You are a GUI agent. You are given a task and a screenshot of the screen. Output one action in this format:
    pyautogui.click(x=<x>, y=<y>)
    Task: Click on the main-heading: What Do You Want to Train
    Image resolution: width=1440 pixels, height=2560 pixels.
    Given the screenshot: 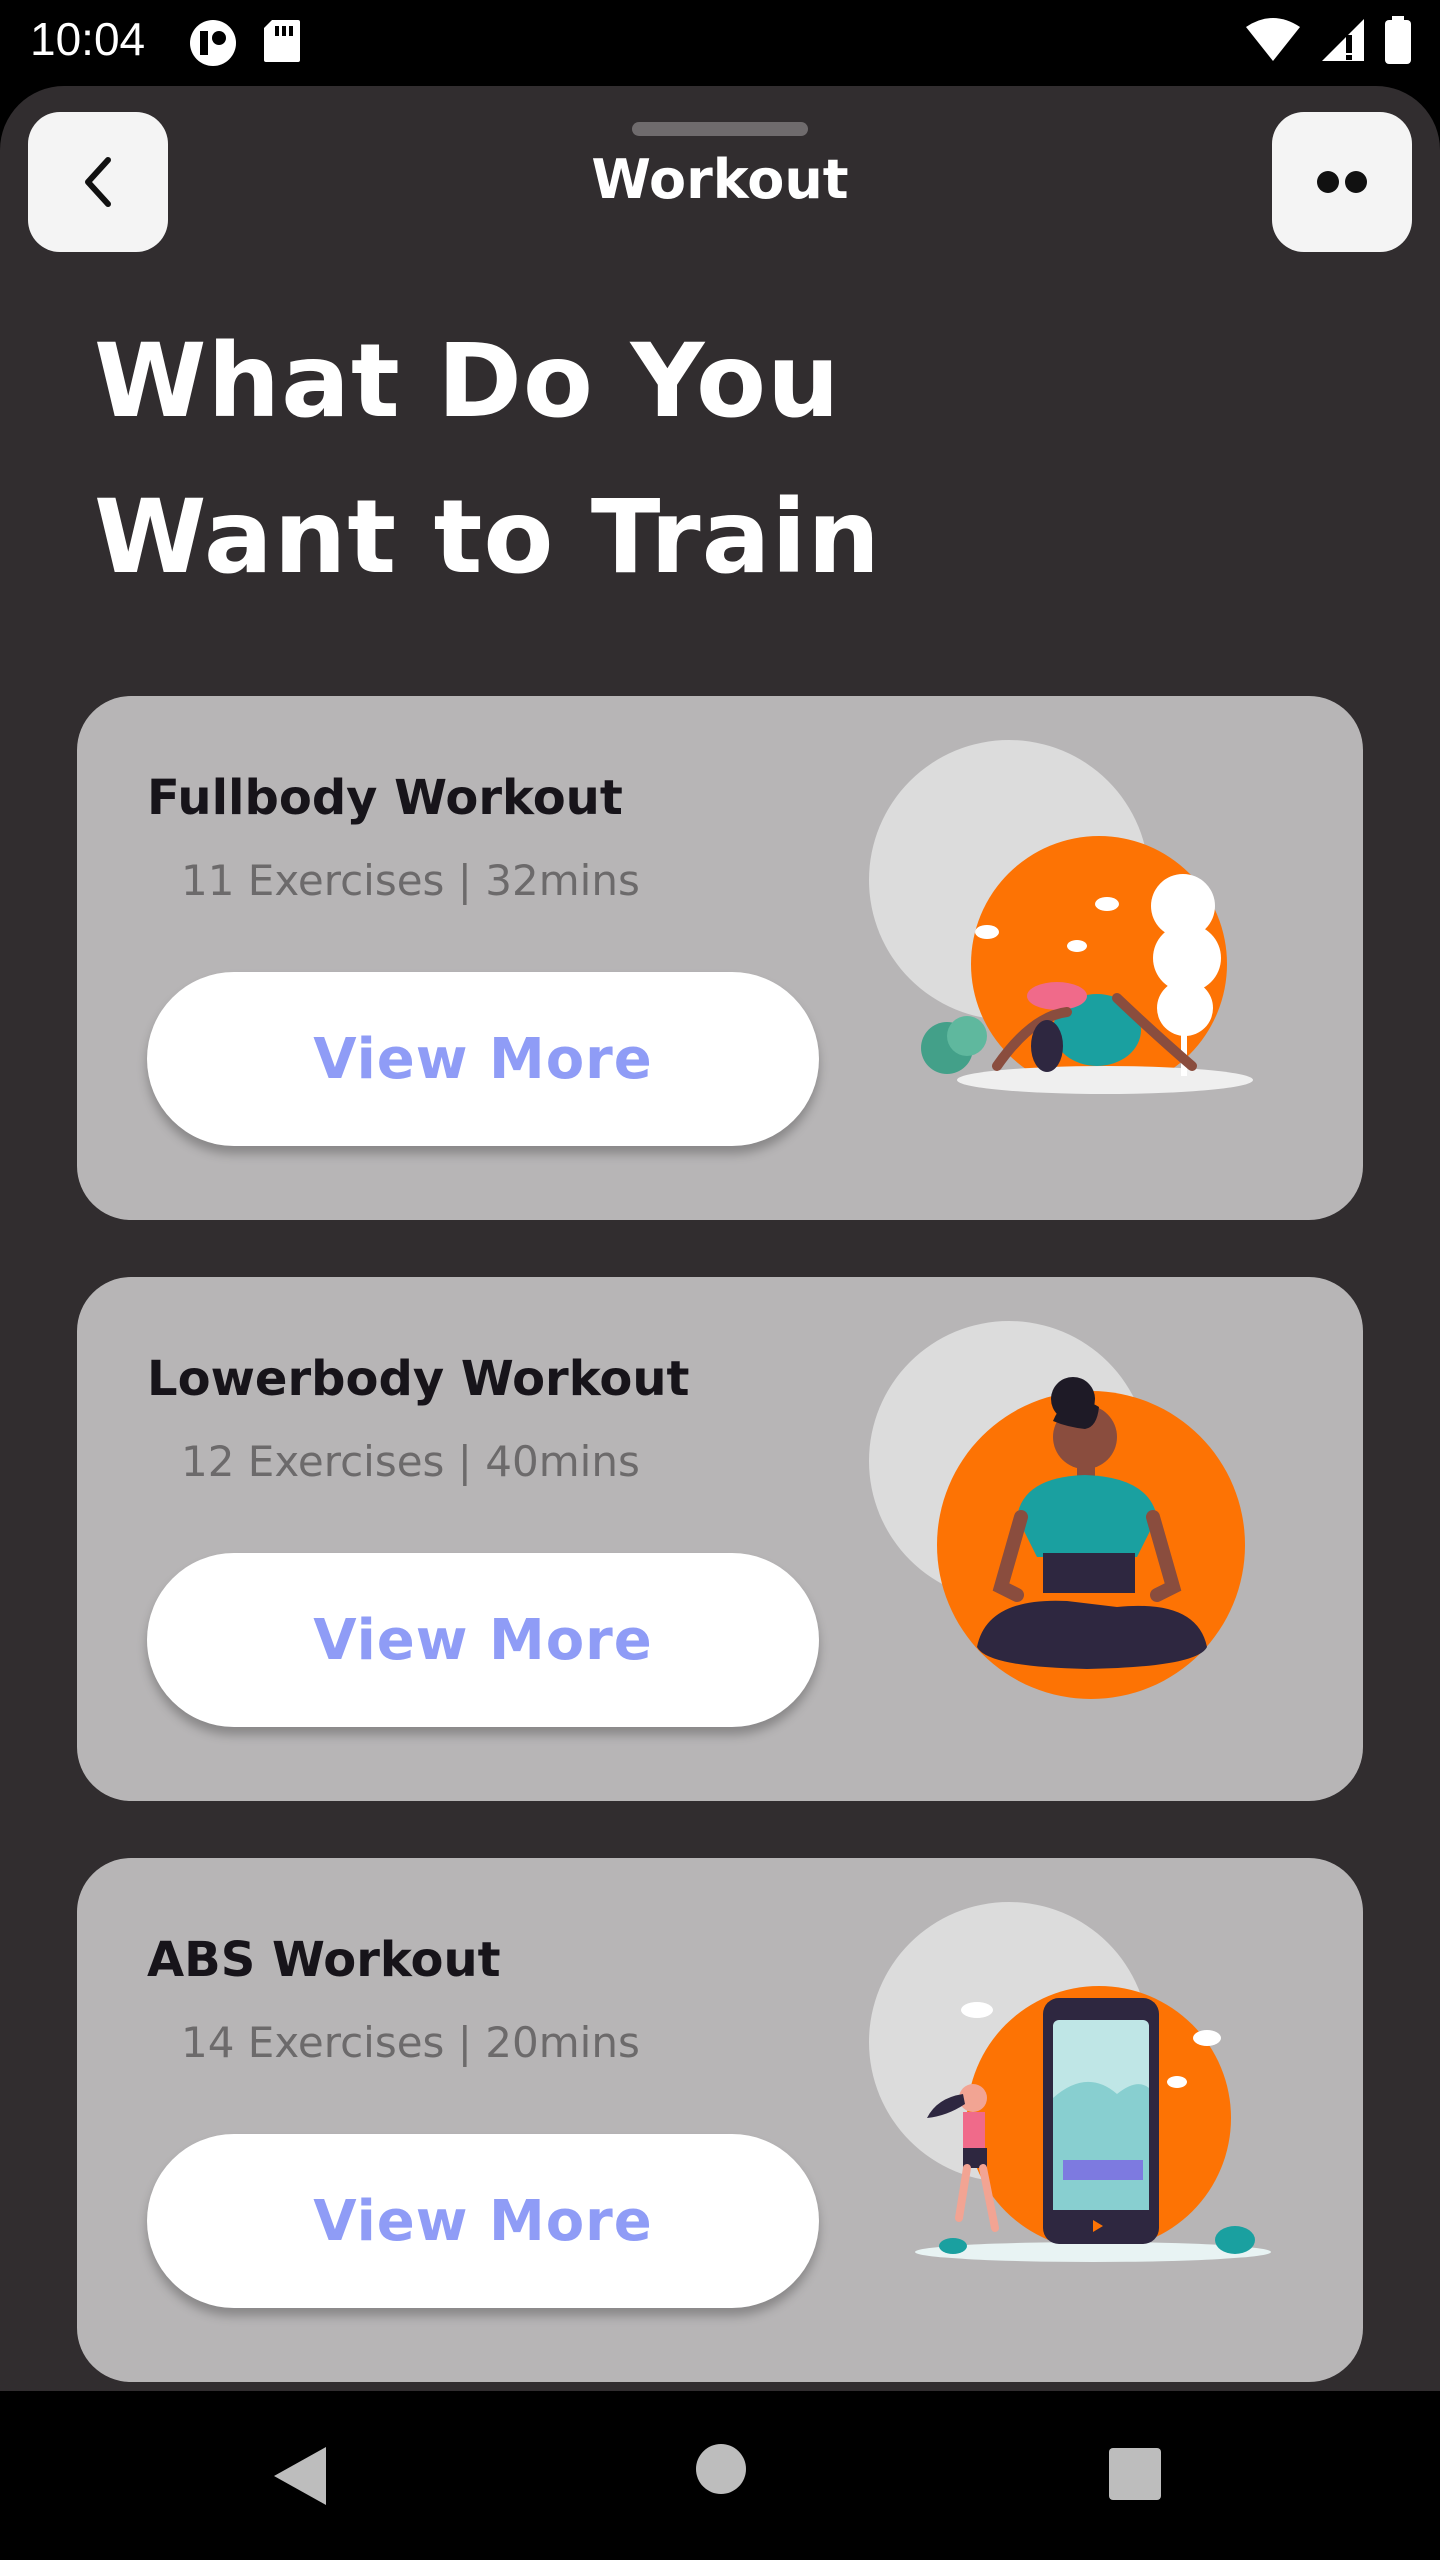 What is the action you would take?
    pyautogui.click(x=594, y=460)
    